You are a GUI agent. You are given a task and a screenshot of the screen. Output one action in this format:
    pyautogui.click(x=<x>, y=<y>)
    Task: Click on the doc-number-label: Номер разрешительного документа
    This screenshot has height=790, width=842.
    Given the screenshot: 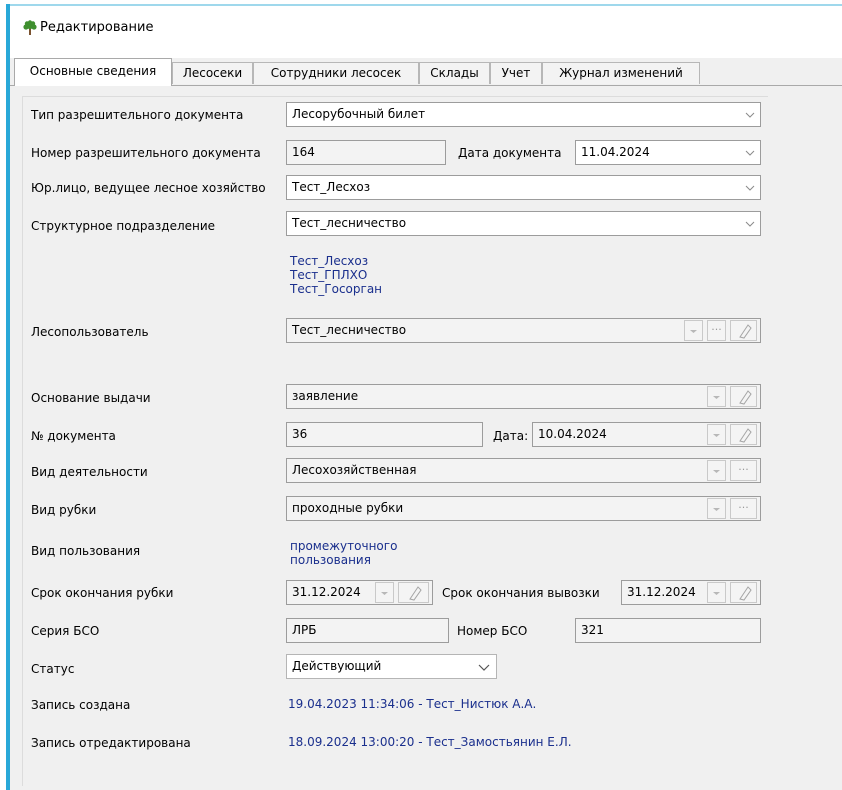 What is the action you would take?
    pyautogui.click(x=146, y=153)
    